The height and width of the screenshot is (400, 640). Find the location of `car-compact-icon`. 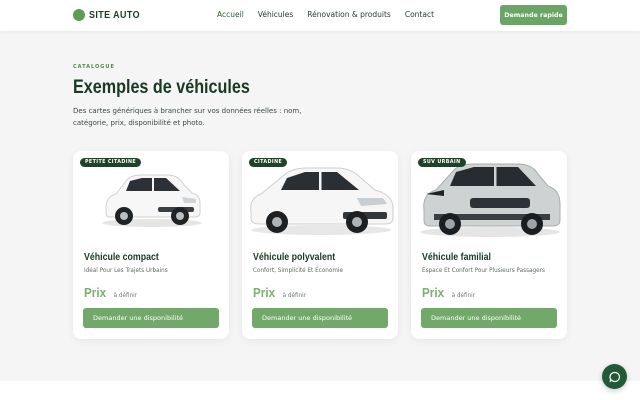

car-compact-icon is located at coordinates (152, 200).